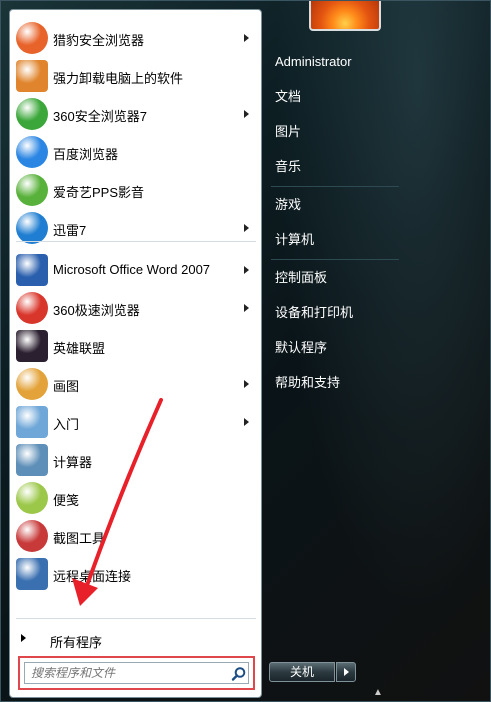  What do you see at coordinates (32, 346) in the screenshot?
I see `league-of-legends-icon` at bounding box center [32, 346].